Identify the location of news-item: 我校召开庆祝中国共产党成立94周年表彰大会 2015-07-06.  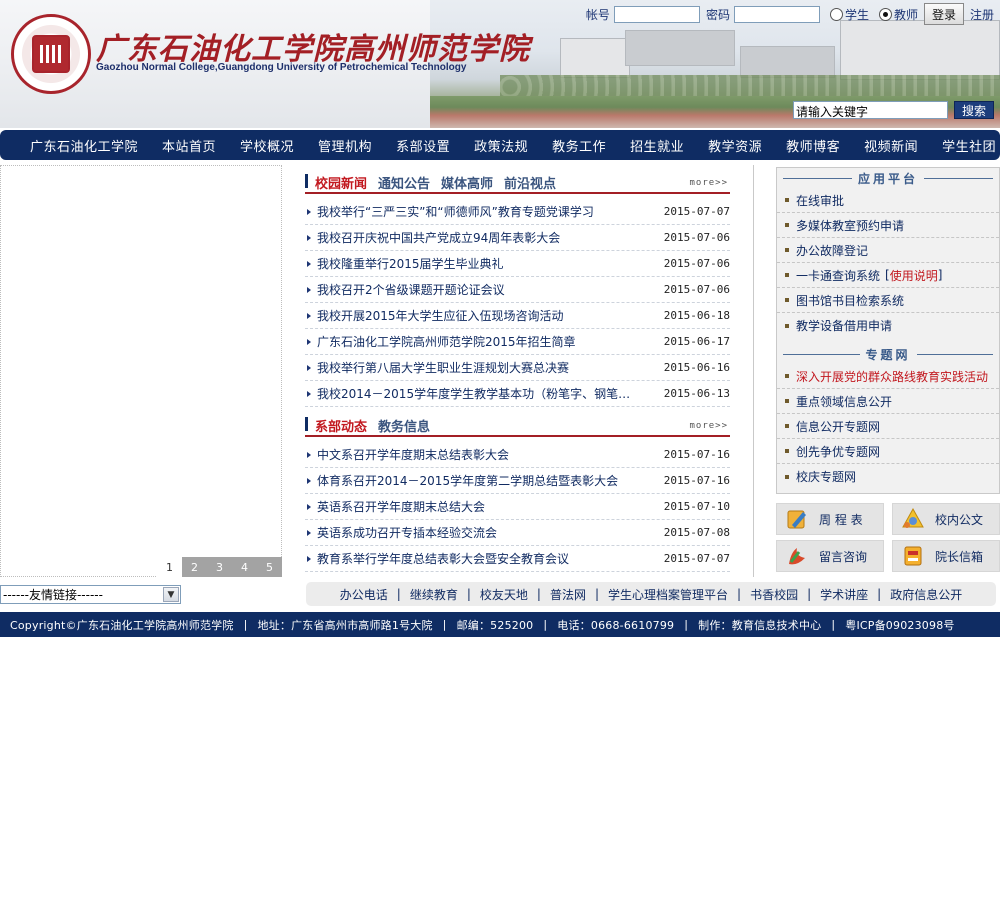
(517, 238).